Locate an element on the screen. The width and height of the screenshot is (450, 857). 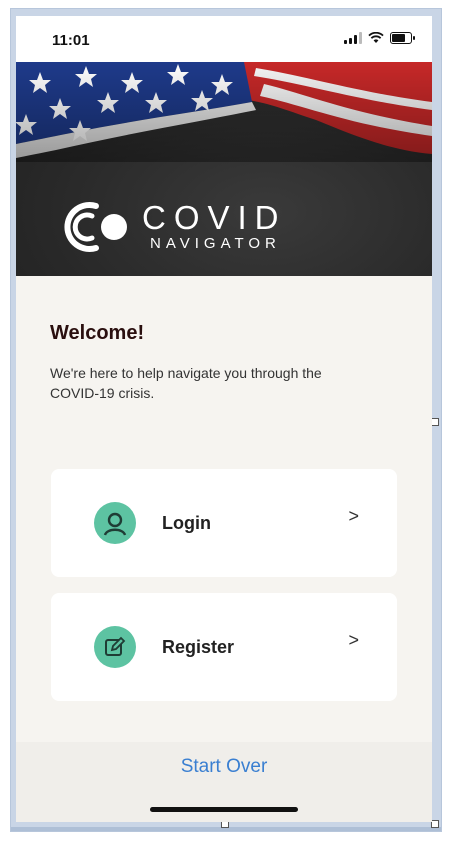
resize-handle-corner is located at coordinates (435, 824).